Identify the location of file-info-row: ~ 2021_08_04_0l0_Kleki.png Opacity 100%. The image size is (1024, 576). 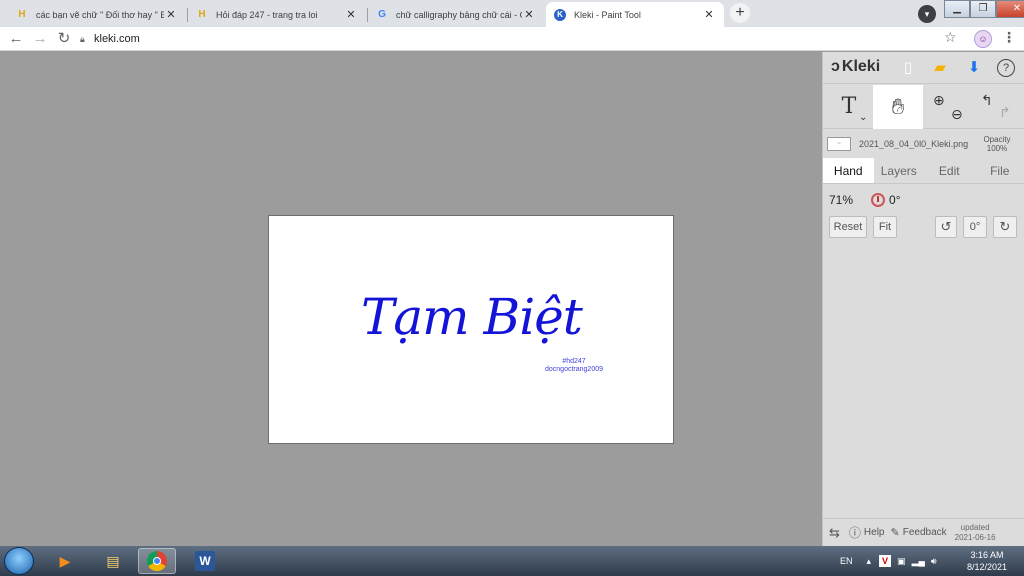
(923, 144).